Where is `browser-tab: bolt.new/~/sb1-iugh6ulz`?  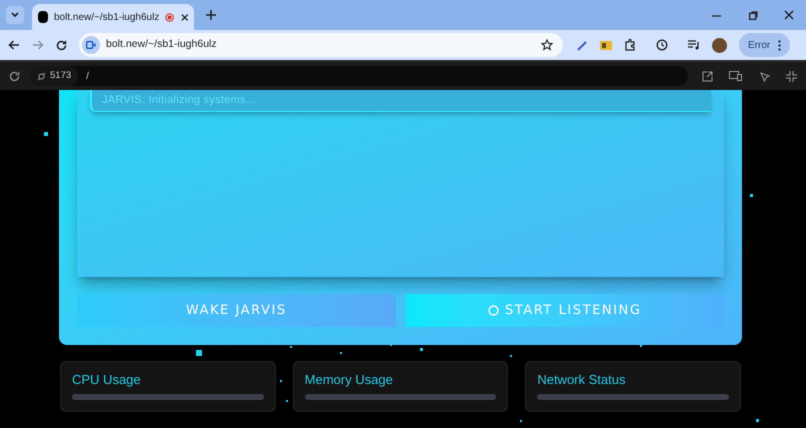 browser-tab: bolt.new/~/sb1-iugh6ulz is located at coordinates (113, 17).